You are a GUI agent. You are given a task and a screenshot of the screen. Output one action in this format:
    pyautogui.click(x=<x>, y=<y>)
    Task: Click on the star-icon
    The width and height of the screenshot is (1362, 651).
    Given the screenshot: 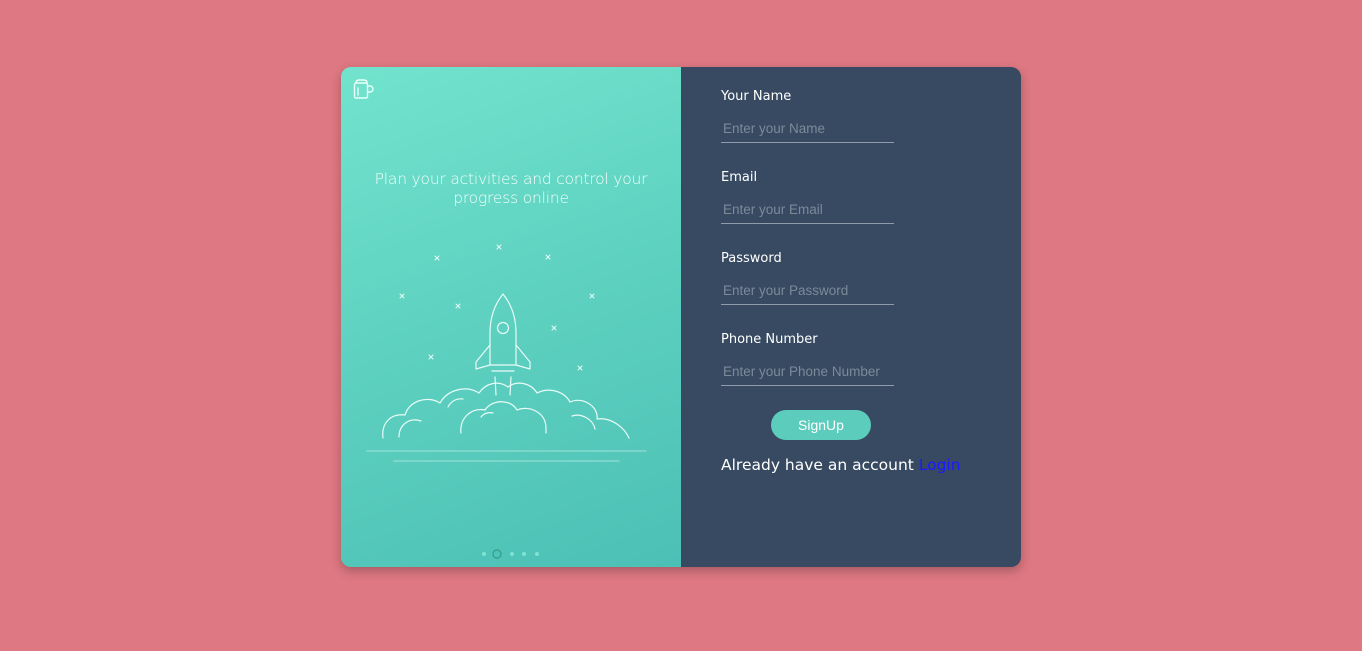 What is the action you would take?
    pyautogui.click(x=497, y=307)
    